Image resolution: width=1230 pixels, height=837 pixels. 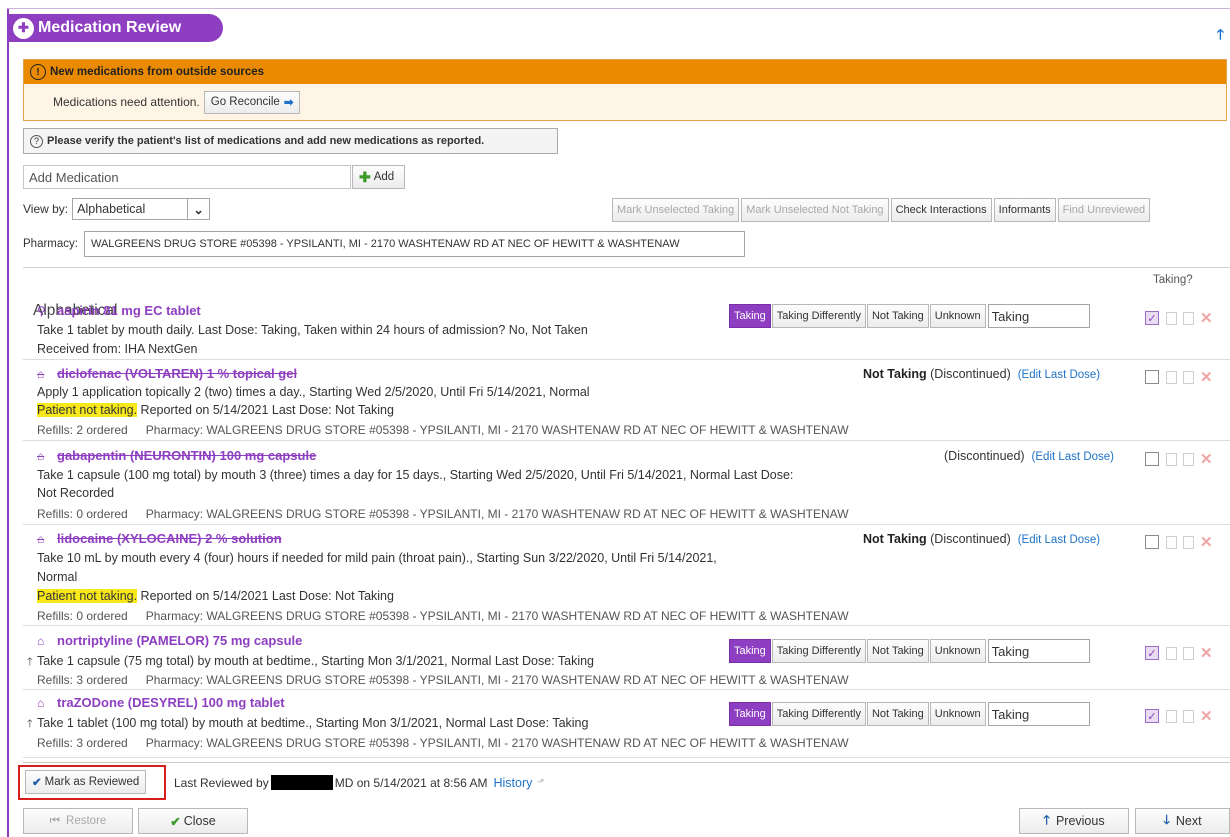 What do you see at coordinates (193, 821) in the screenshot?
I see `close-button: ✔ Close` at bounding box center [193, 821].